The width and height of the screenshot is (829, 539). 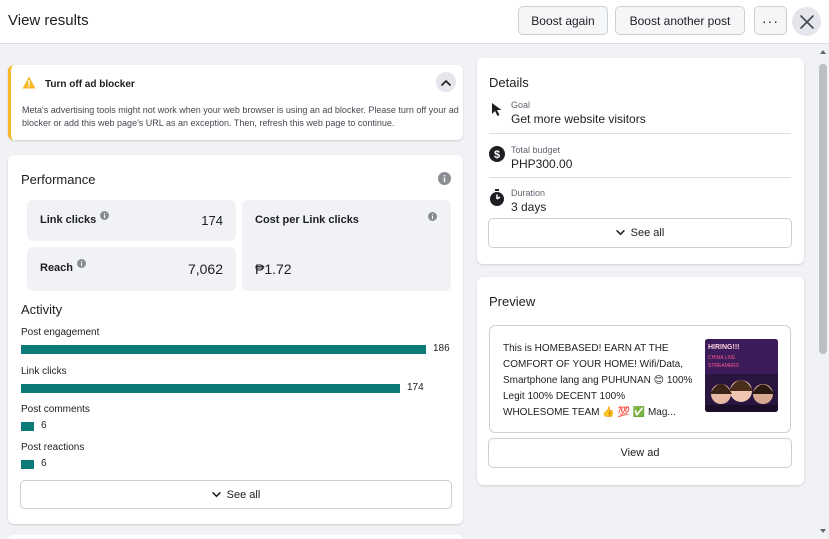 I want to click on preview-title: Preview, so click(x=512, y=301).